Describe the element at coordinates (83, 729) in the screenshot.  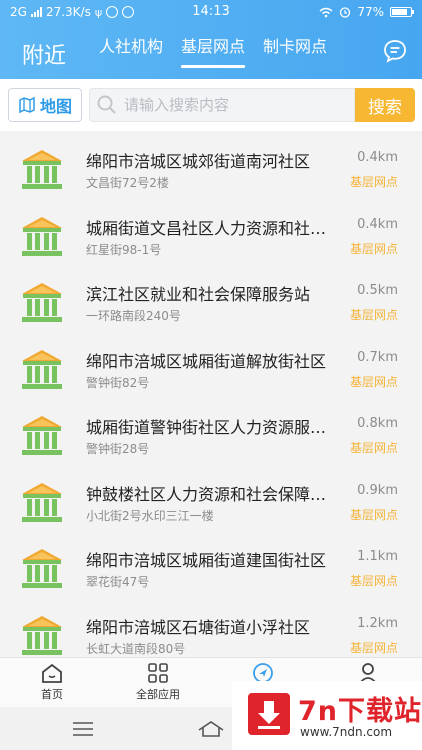
I see `menu-icon` at that location.